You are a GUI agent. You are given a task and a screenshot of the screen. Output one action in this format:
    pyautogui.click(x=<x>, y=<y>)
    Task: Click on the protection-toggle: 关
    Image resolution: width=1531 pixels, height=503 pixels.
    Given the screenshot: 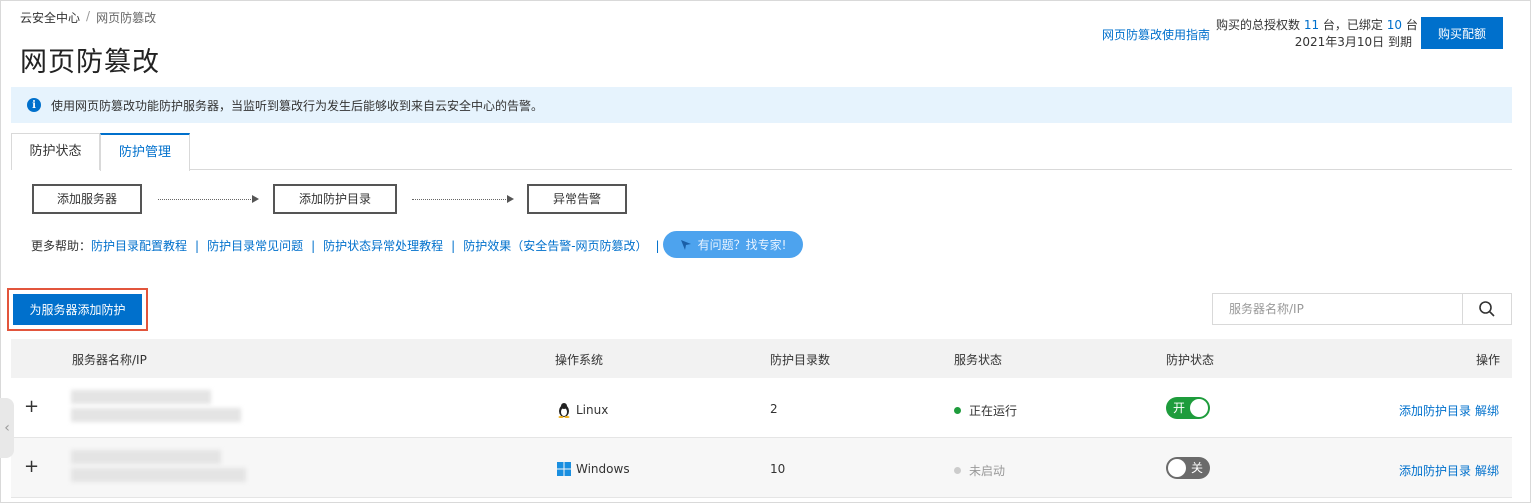 What is the action you would take?
    pyautogui.click(x=1188, y=468)
    